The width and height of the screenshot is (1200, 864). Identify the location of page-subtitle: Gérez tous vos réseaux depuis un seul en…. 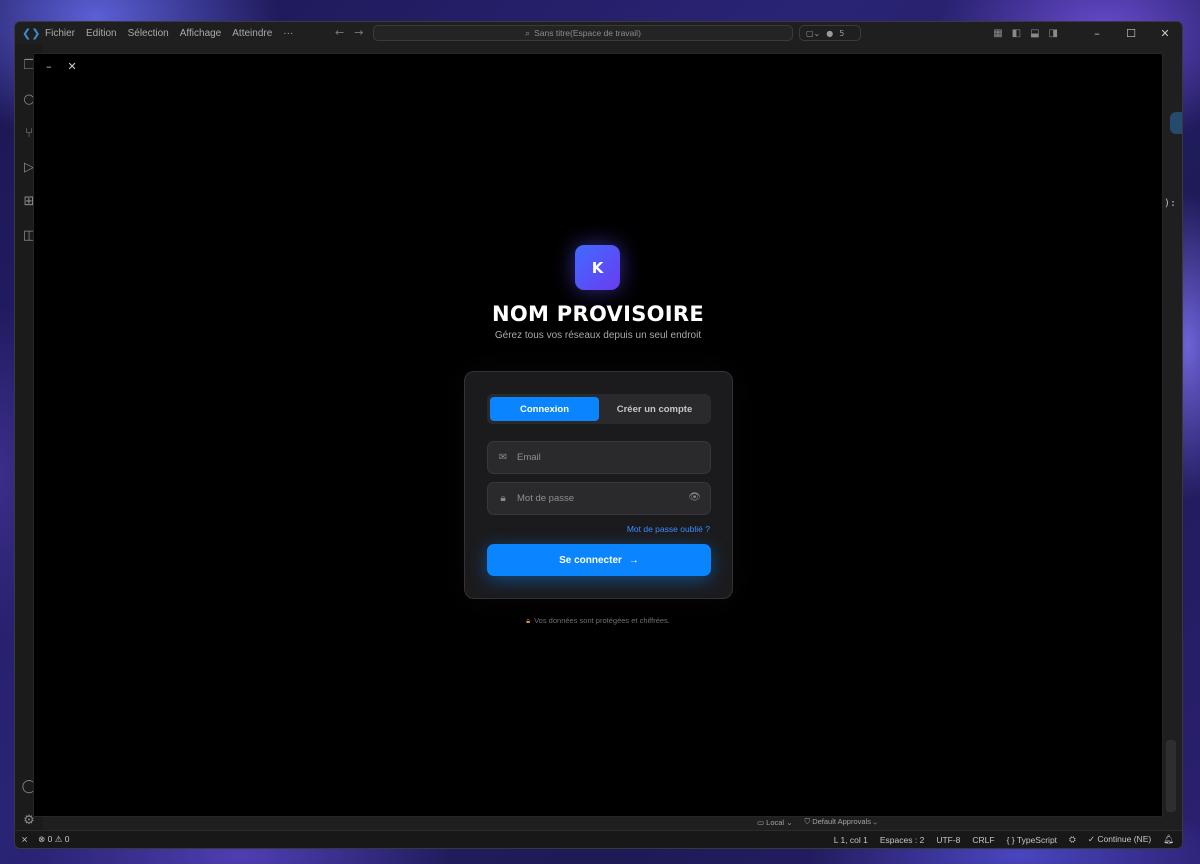
(598, 335).